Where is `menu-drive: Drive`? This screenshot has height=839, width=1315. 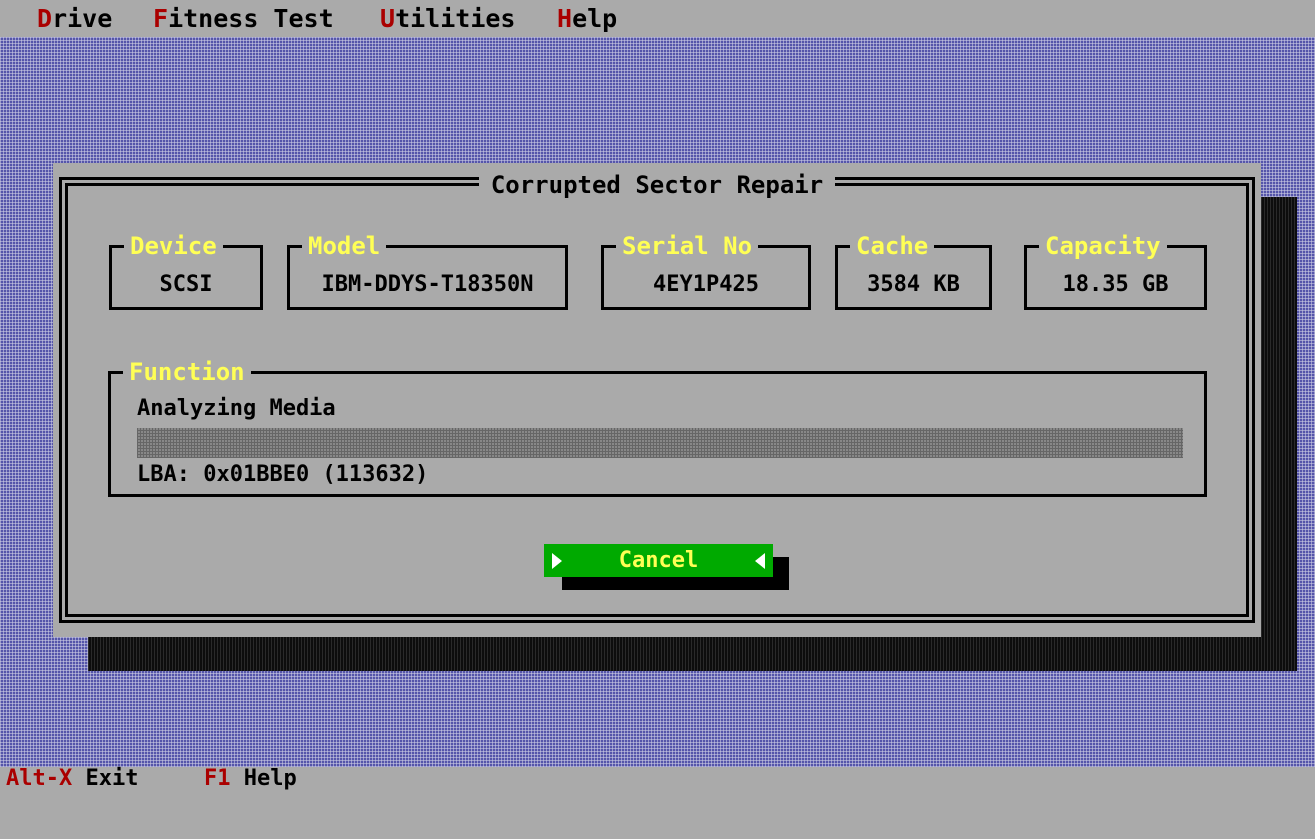 menu-drive: Drive is located at coordinates (74, 18).